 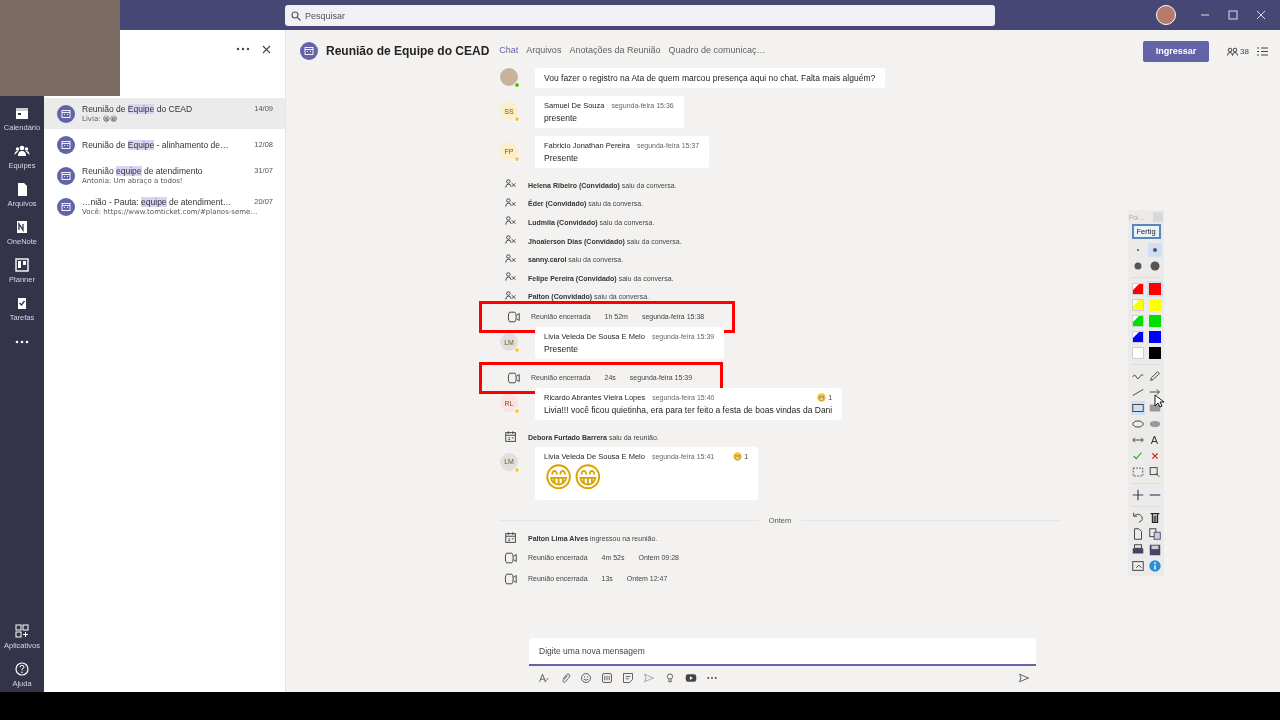 What do you see at coordinates (607, 678) in the screenshot?
I see `gif-icon` at bounding box center [607, 678].